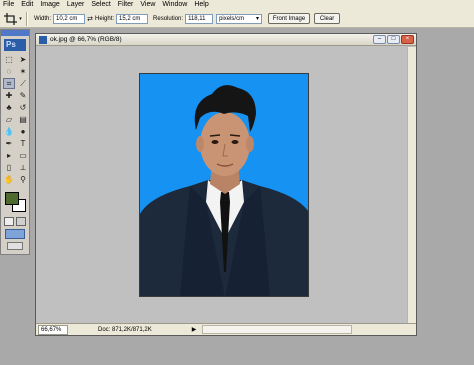  I want to click on document-icon, so click(43, 39).